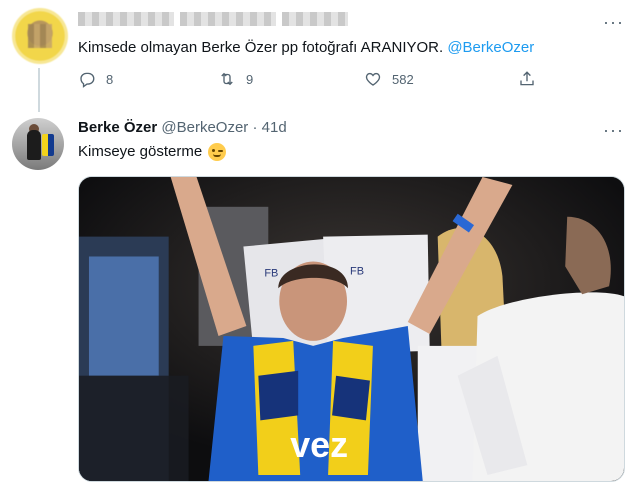 The height and width of the screenshot is (492, 640). I want to click on shirt-label-left: FB, so click(271, 273).